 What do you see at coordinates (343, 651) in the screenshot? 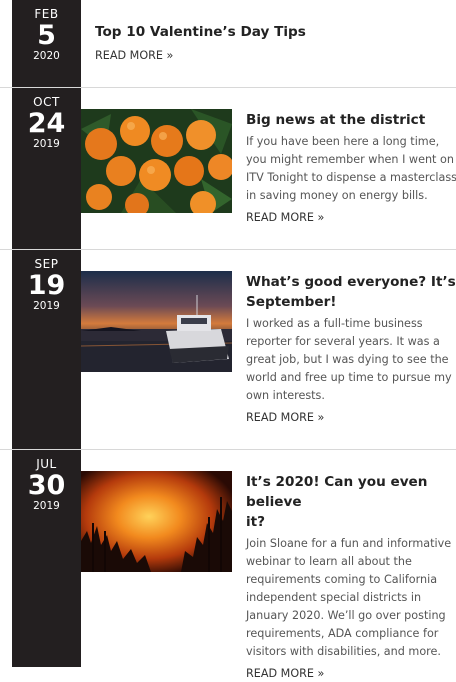
I see `excerpt-line: visitors with disabilities, and more.` at bounding box center [343, 651].